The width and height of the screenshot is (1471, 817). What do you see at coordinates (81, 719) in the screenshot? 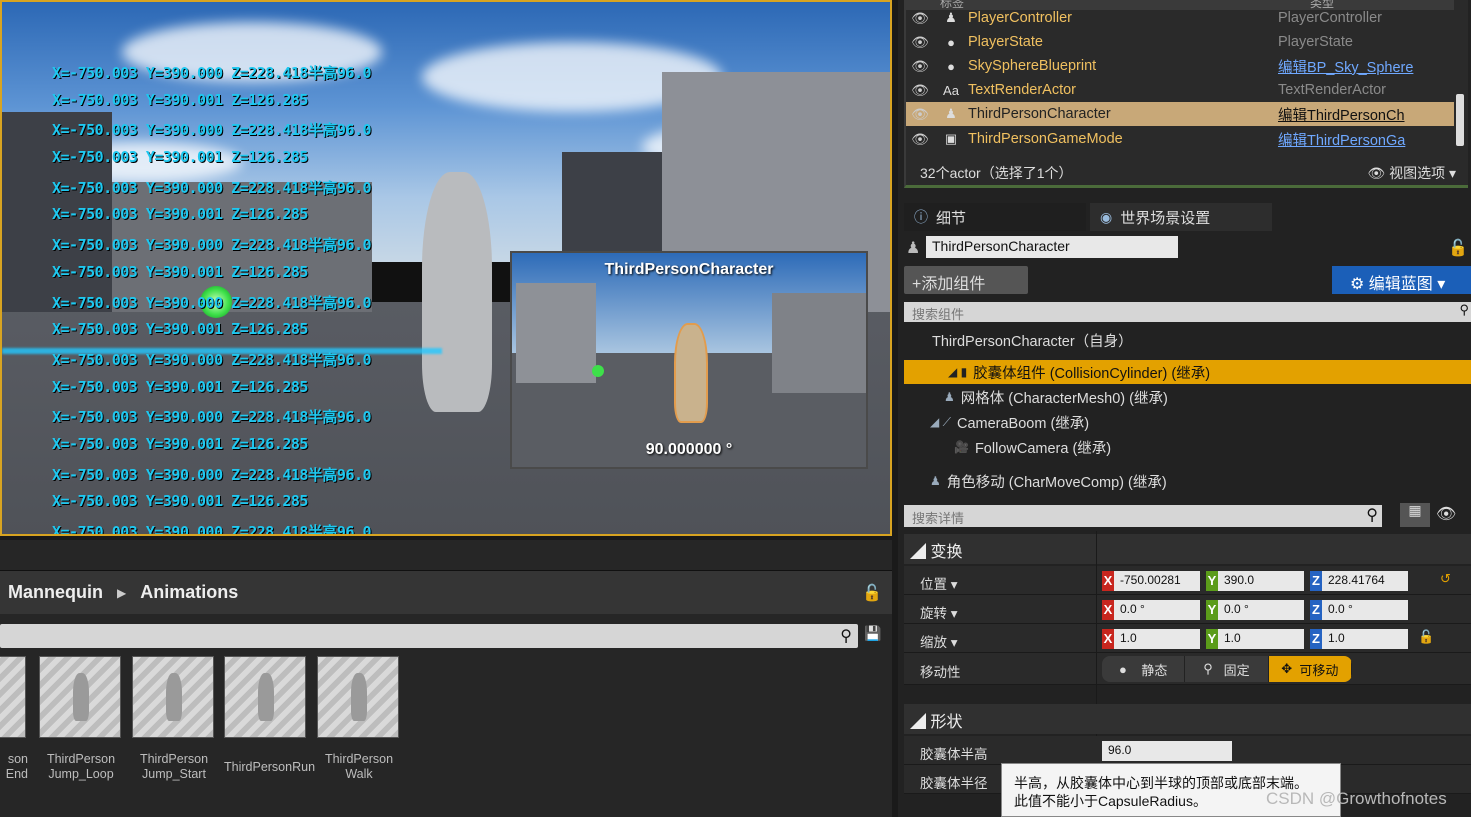
I see `asset-tile: ThirdPerson Jump_Loop` at bounding box center [81, 719].